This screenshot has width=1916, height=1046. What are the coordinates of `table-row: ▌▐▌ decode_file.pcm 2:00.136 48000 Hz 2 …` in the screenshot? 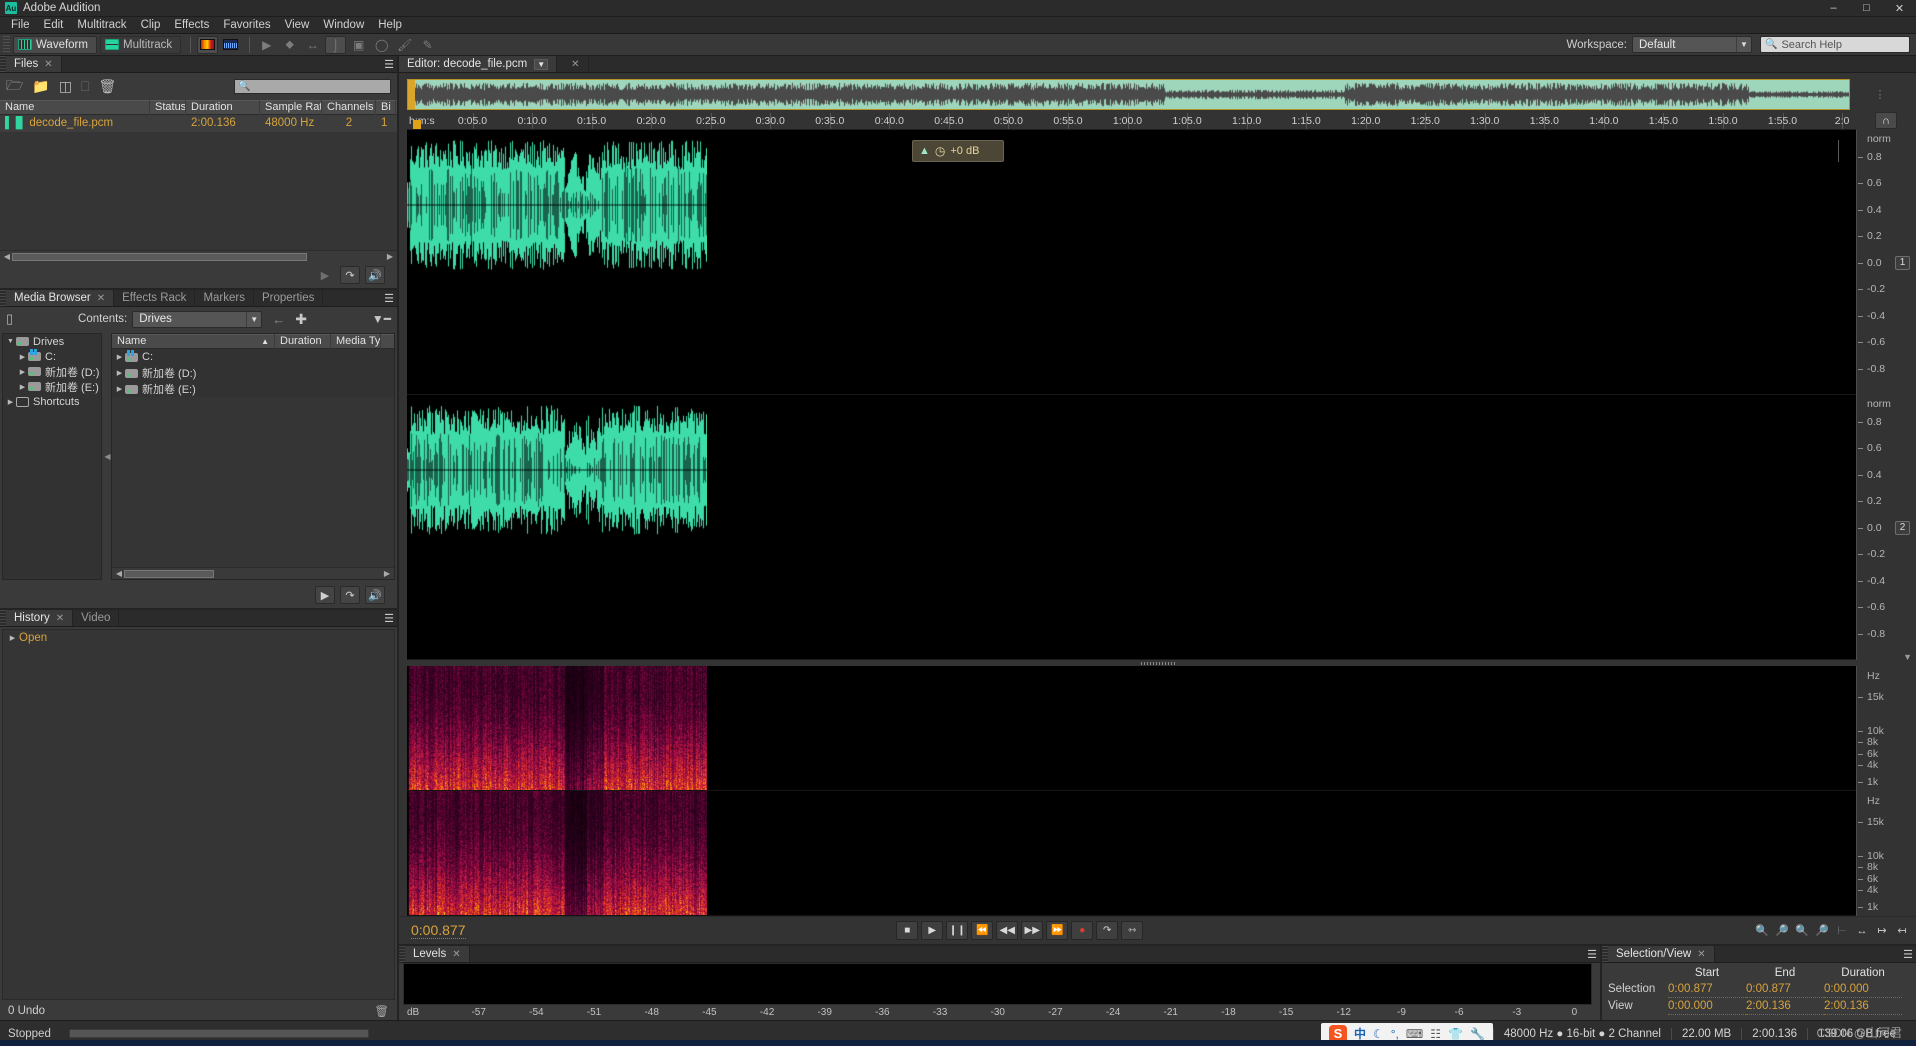 It's located at (198, 123).